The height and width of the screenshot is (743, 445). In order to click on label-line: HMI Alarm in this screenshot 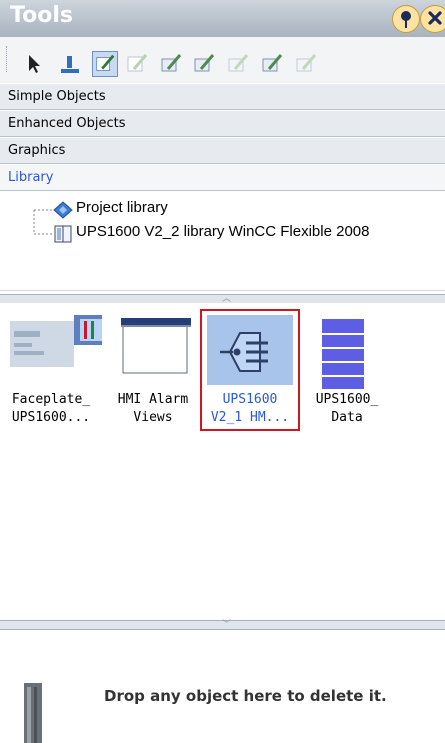, I will do `click(153, 399)`.